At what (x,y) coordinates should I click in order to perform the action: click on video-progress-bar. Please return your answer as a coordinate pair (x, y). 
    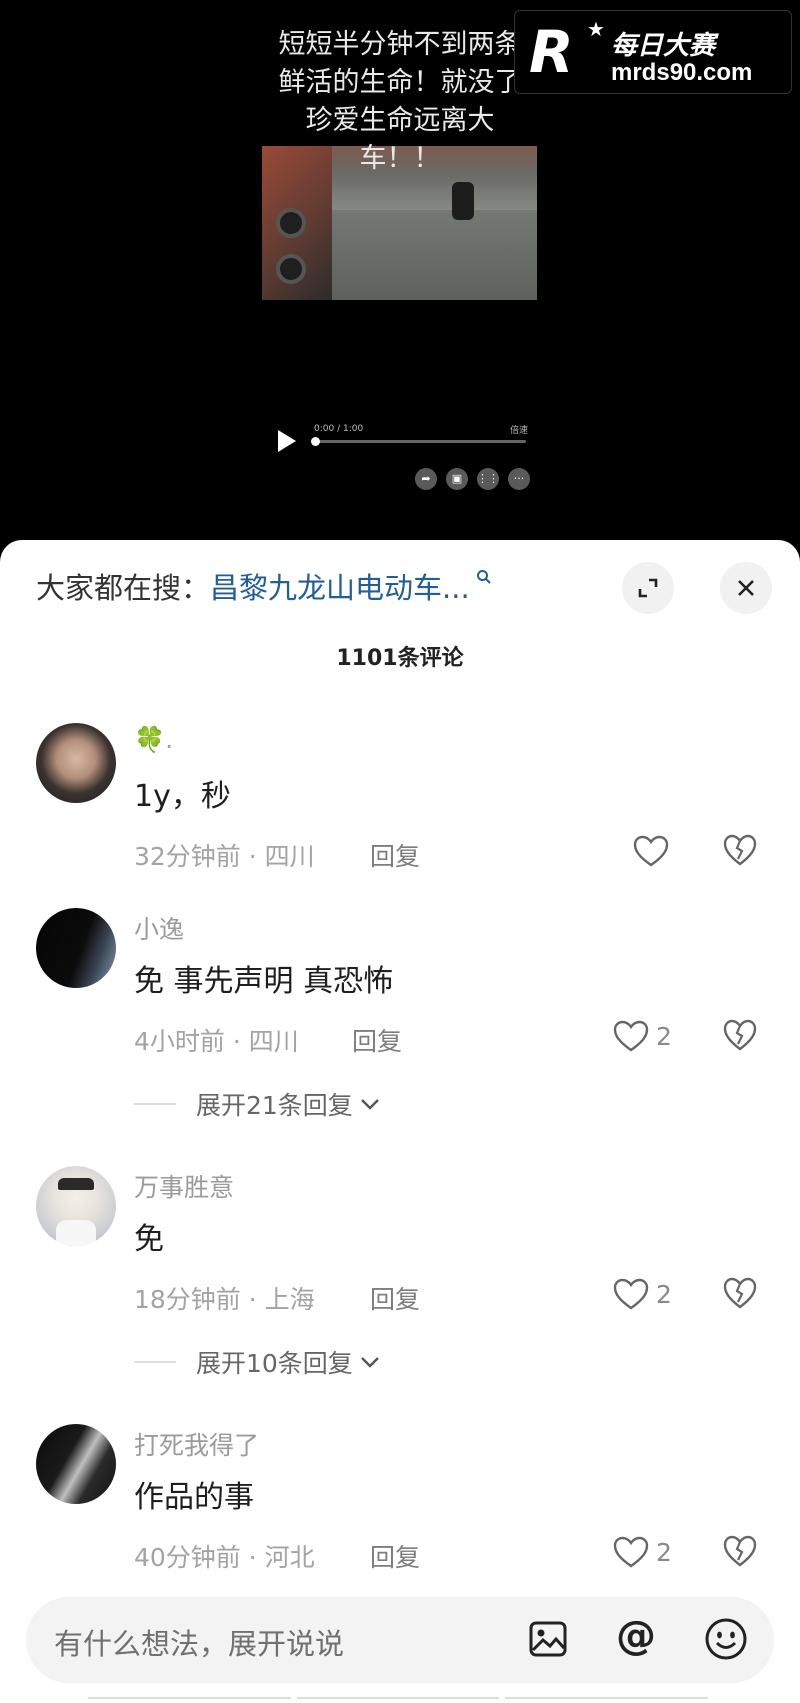
    Looking at the image, I should click on (418, 441).